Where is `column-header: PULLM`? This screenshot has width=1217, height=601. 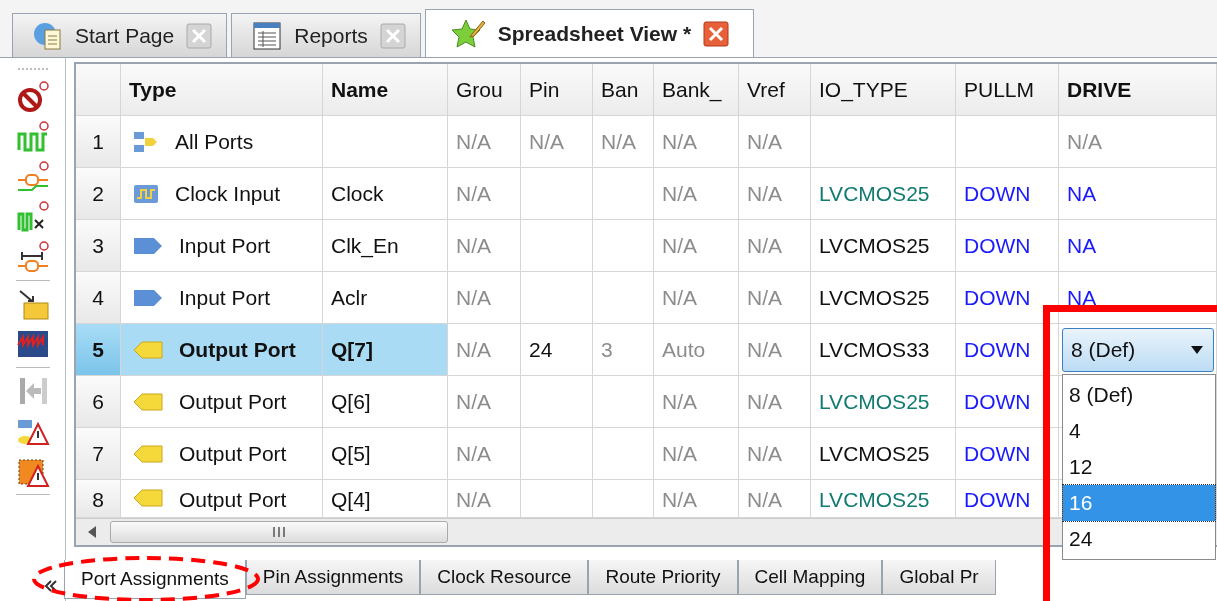 column-header: PULLM is located at coordinates (1007, 90).